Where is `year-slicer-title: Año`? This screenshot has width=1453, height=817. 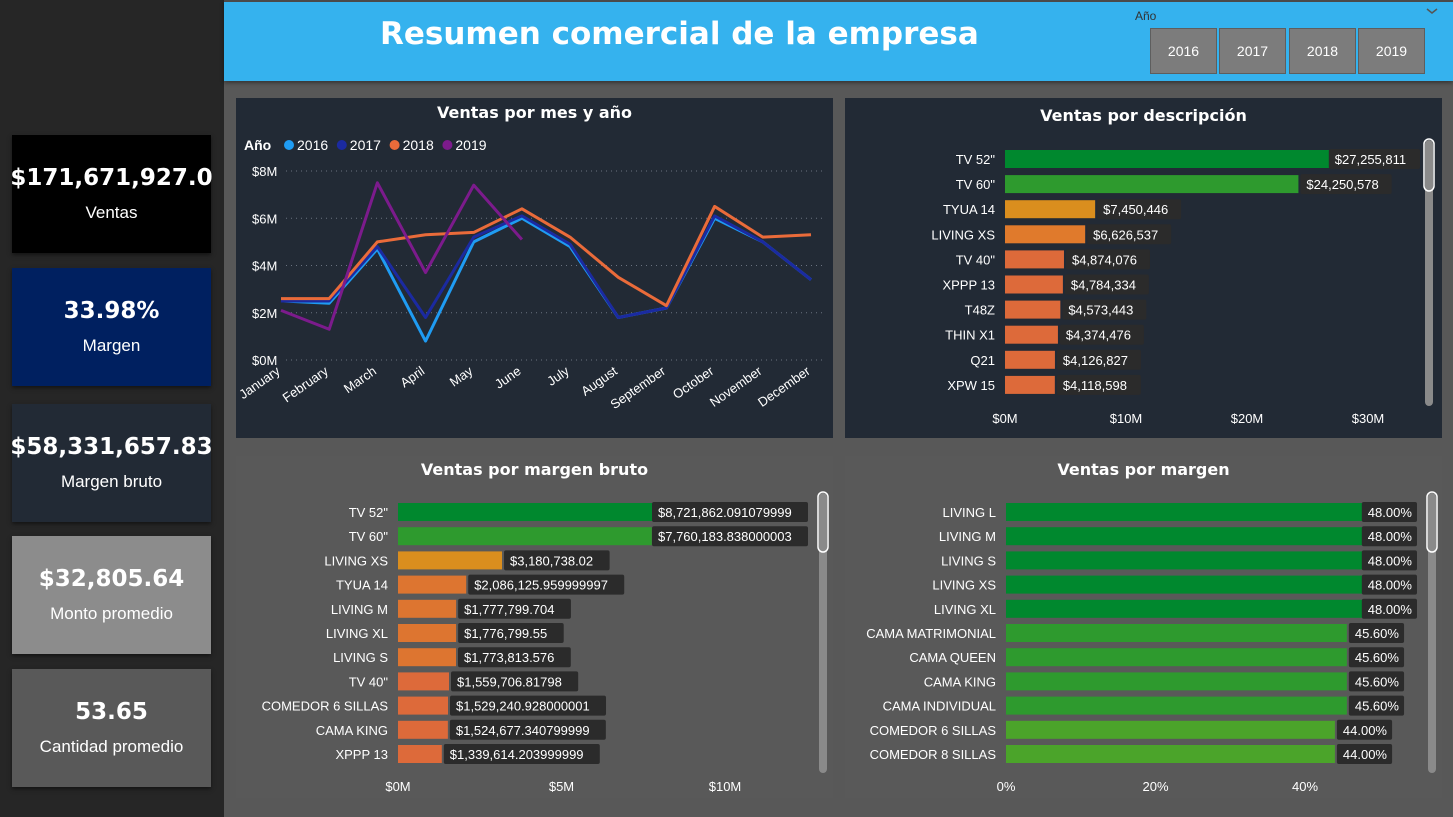
year-slicer-title: Año is located at coordinates (1146, 16).